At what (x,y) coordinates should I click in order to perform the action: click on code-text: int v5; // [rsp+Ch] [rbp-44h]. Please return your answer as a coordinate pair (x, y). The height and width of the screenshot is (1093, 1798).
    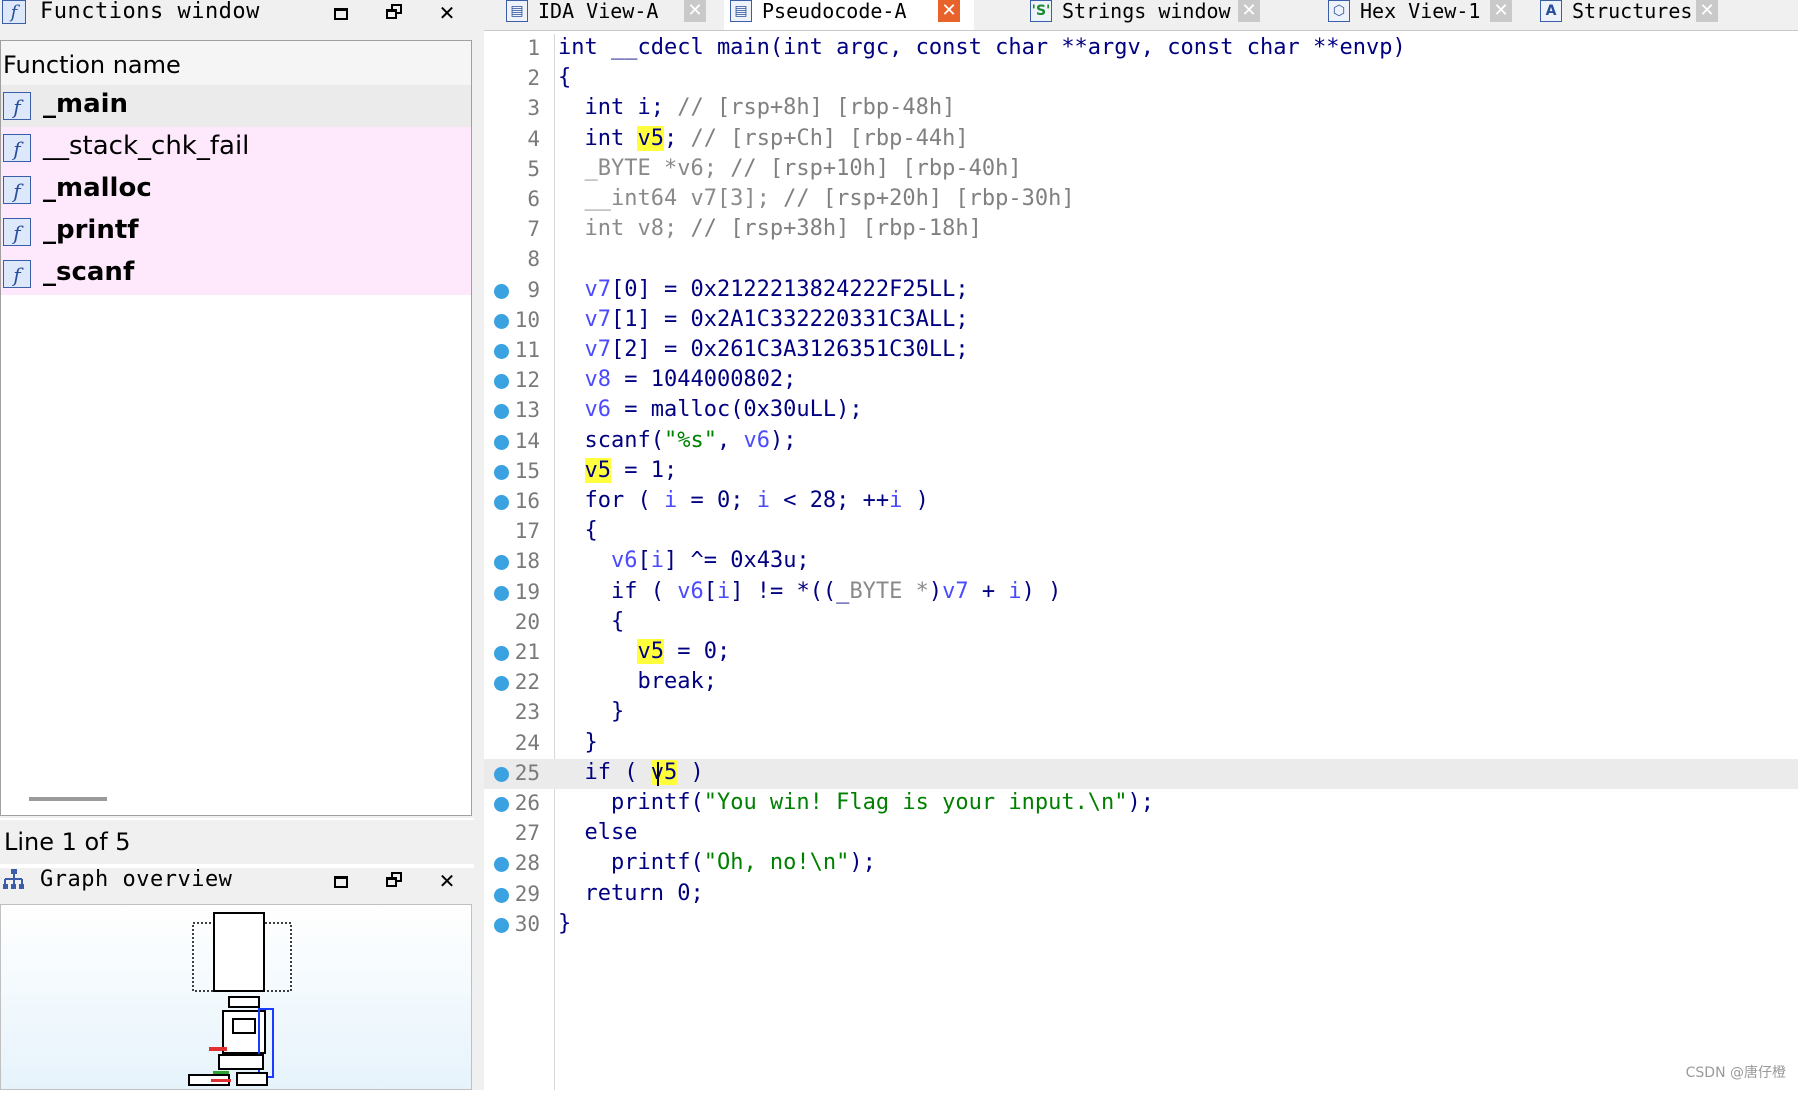
    Looking at the image, I should click on (763, 138).